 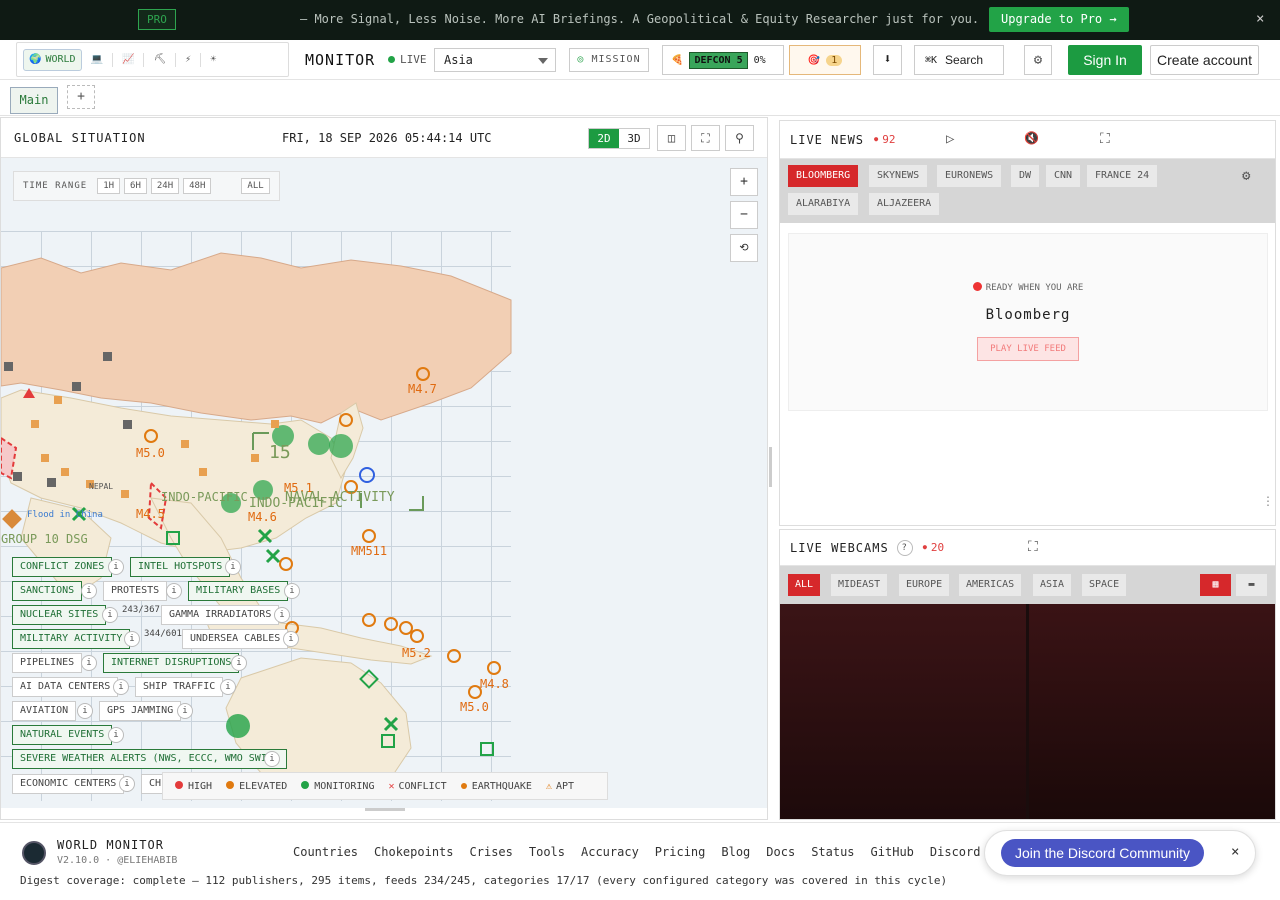 I want to click on layer-intel-hotspots: INTEL HOTSPOTS, so click(x=180, y=567).